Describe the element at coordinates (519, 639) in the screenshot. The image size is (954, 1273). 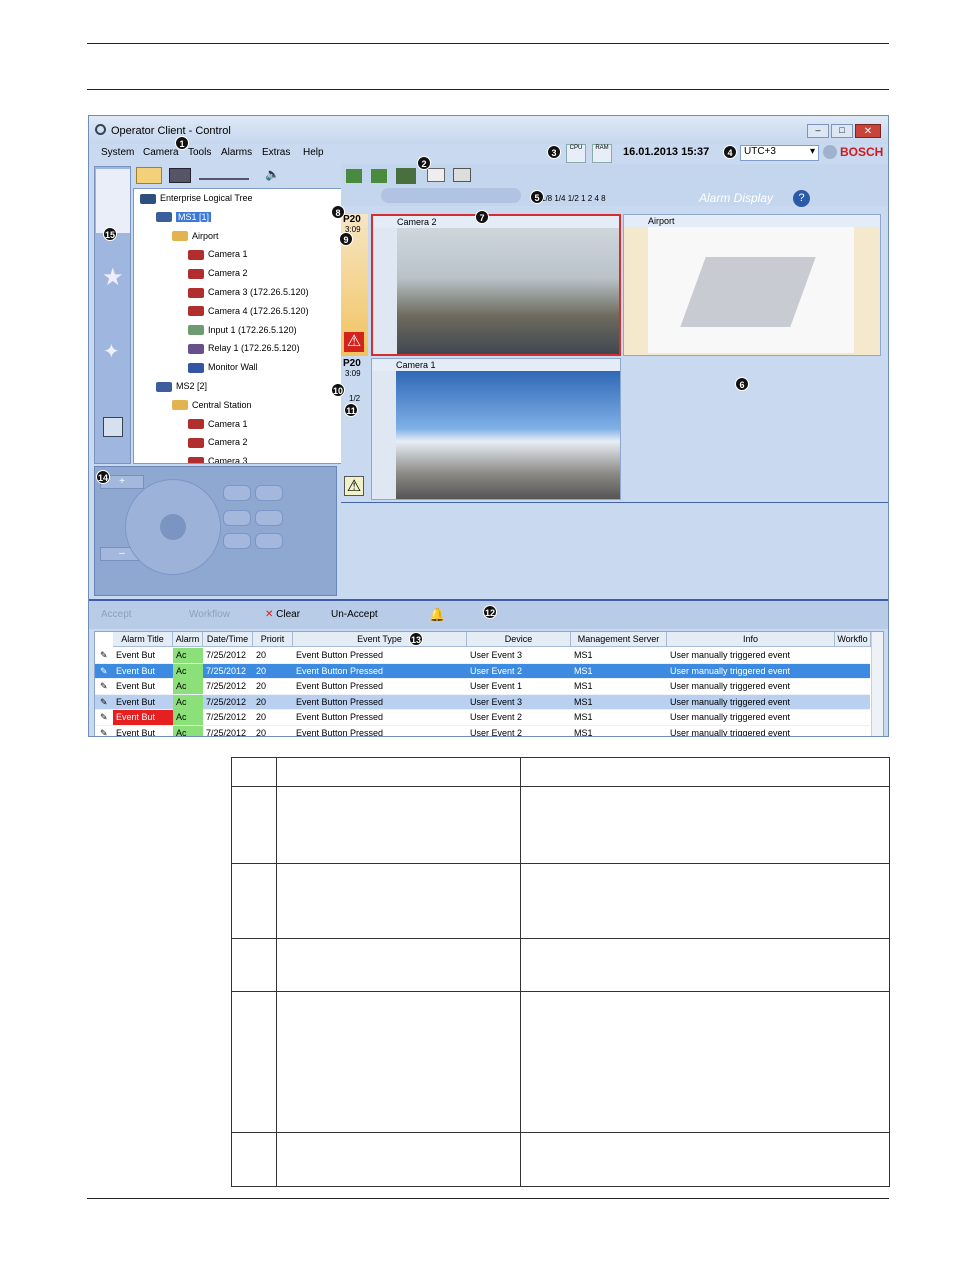
I see `column-header: Device` at that location.